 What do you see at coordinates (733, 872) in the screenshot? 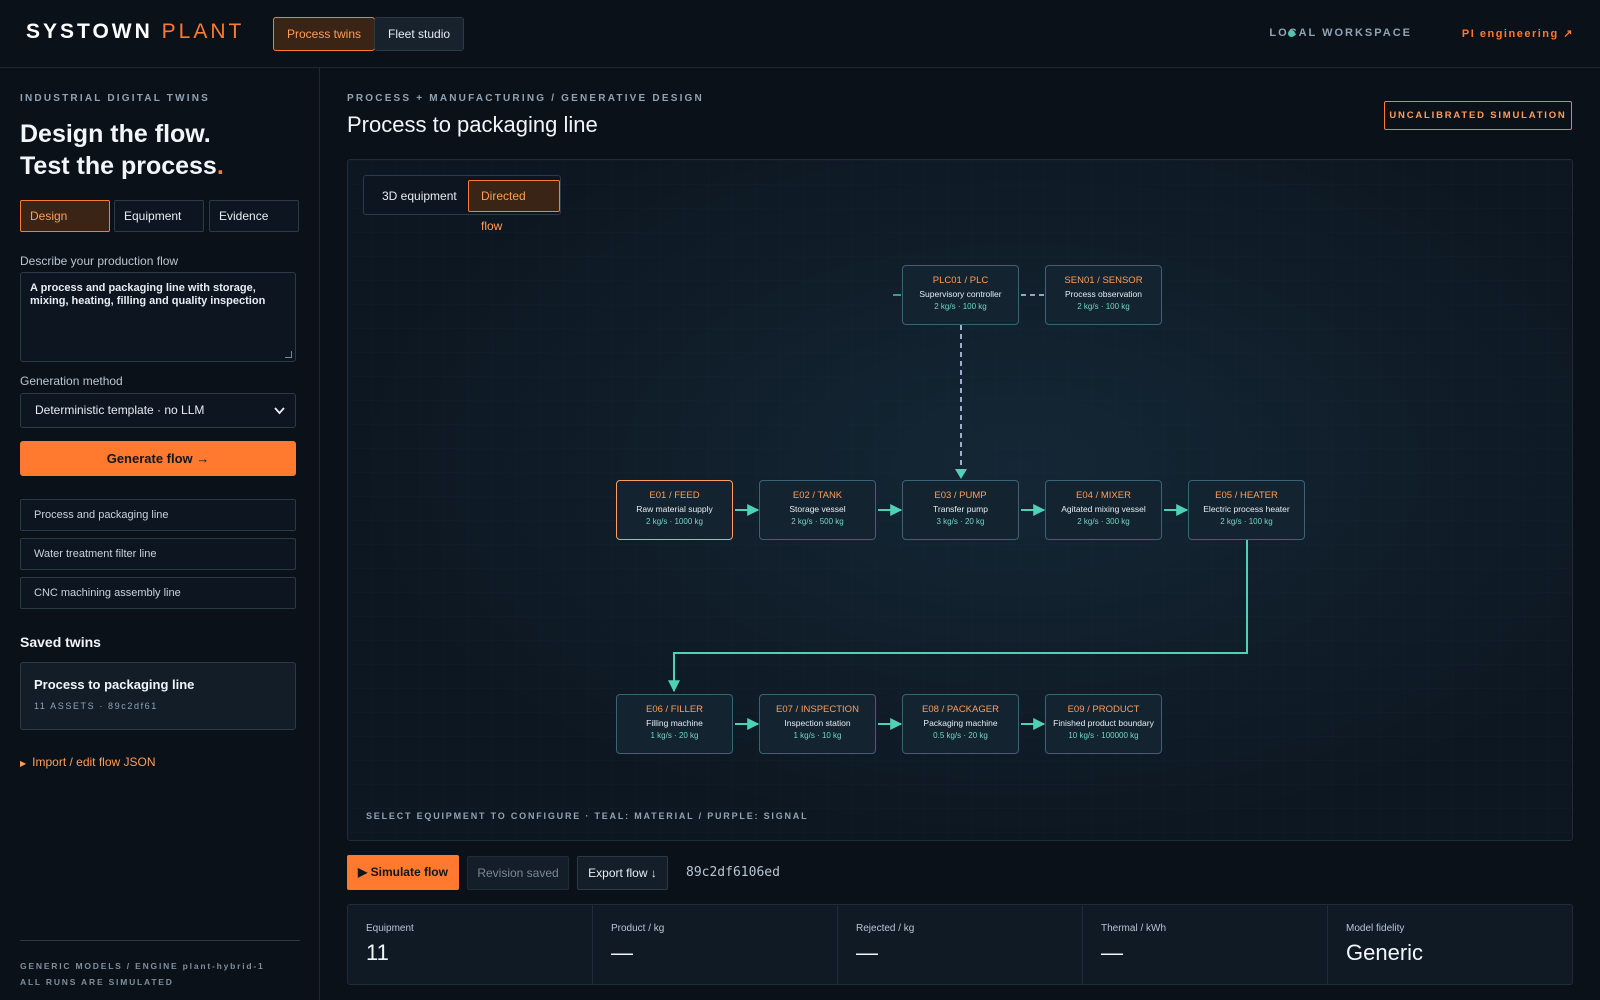
I see `revision-hash: 89c2df6106ed` at bounding box center [733, 872].